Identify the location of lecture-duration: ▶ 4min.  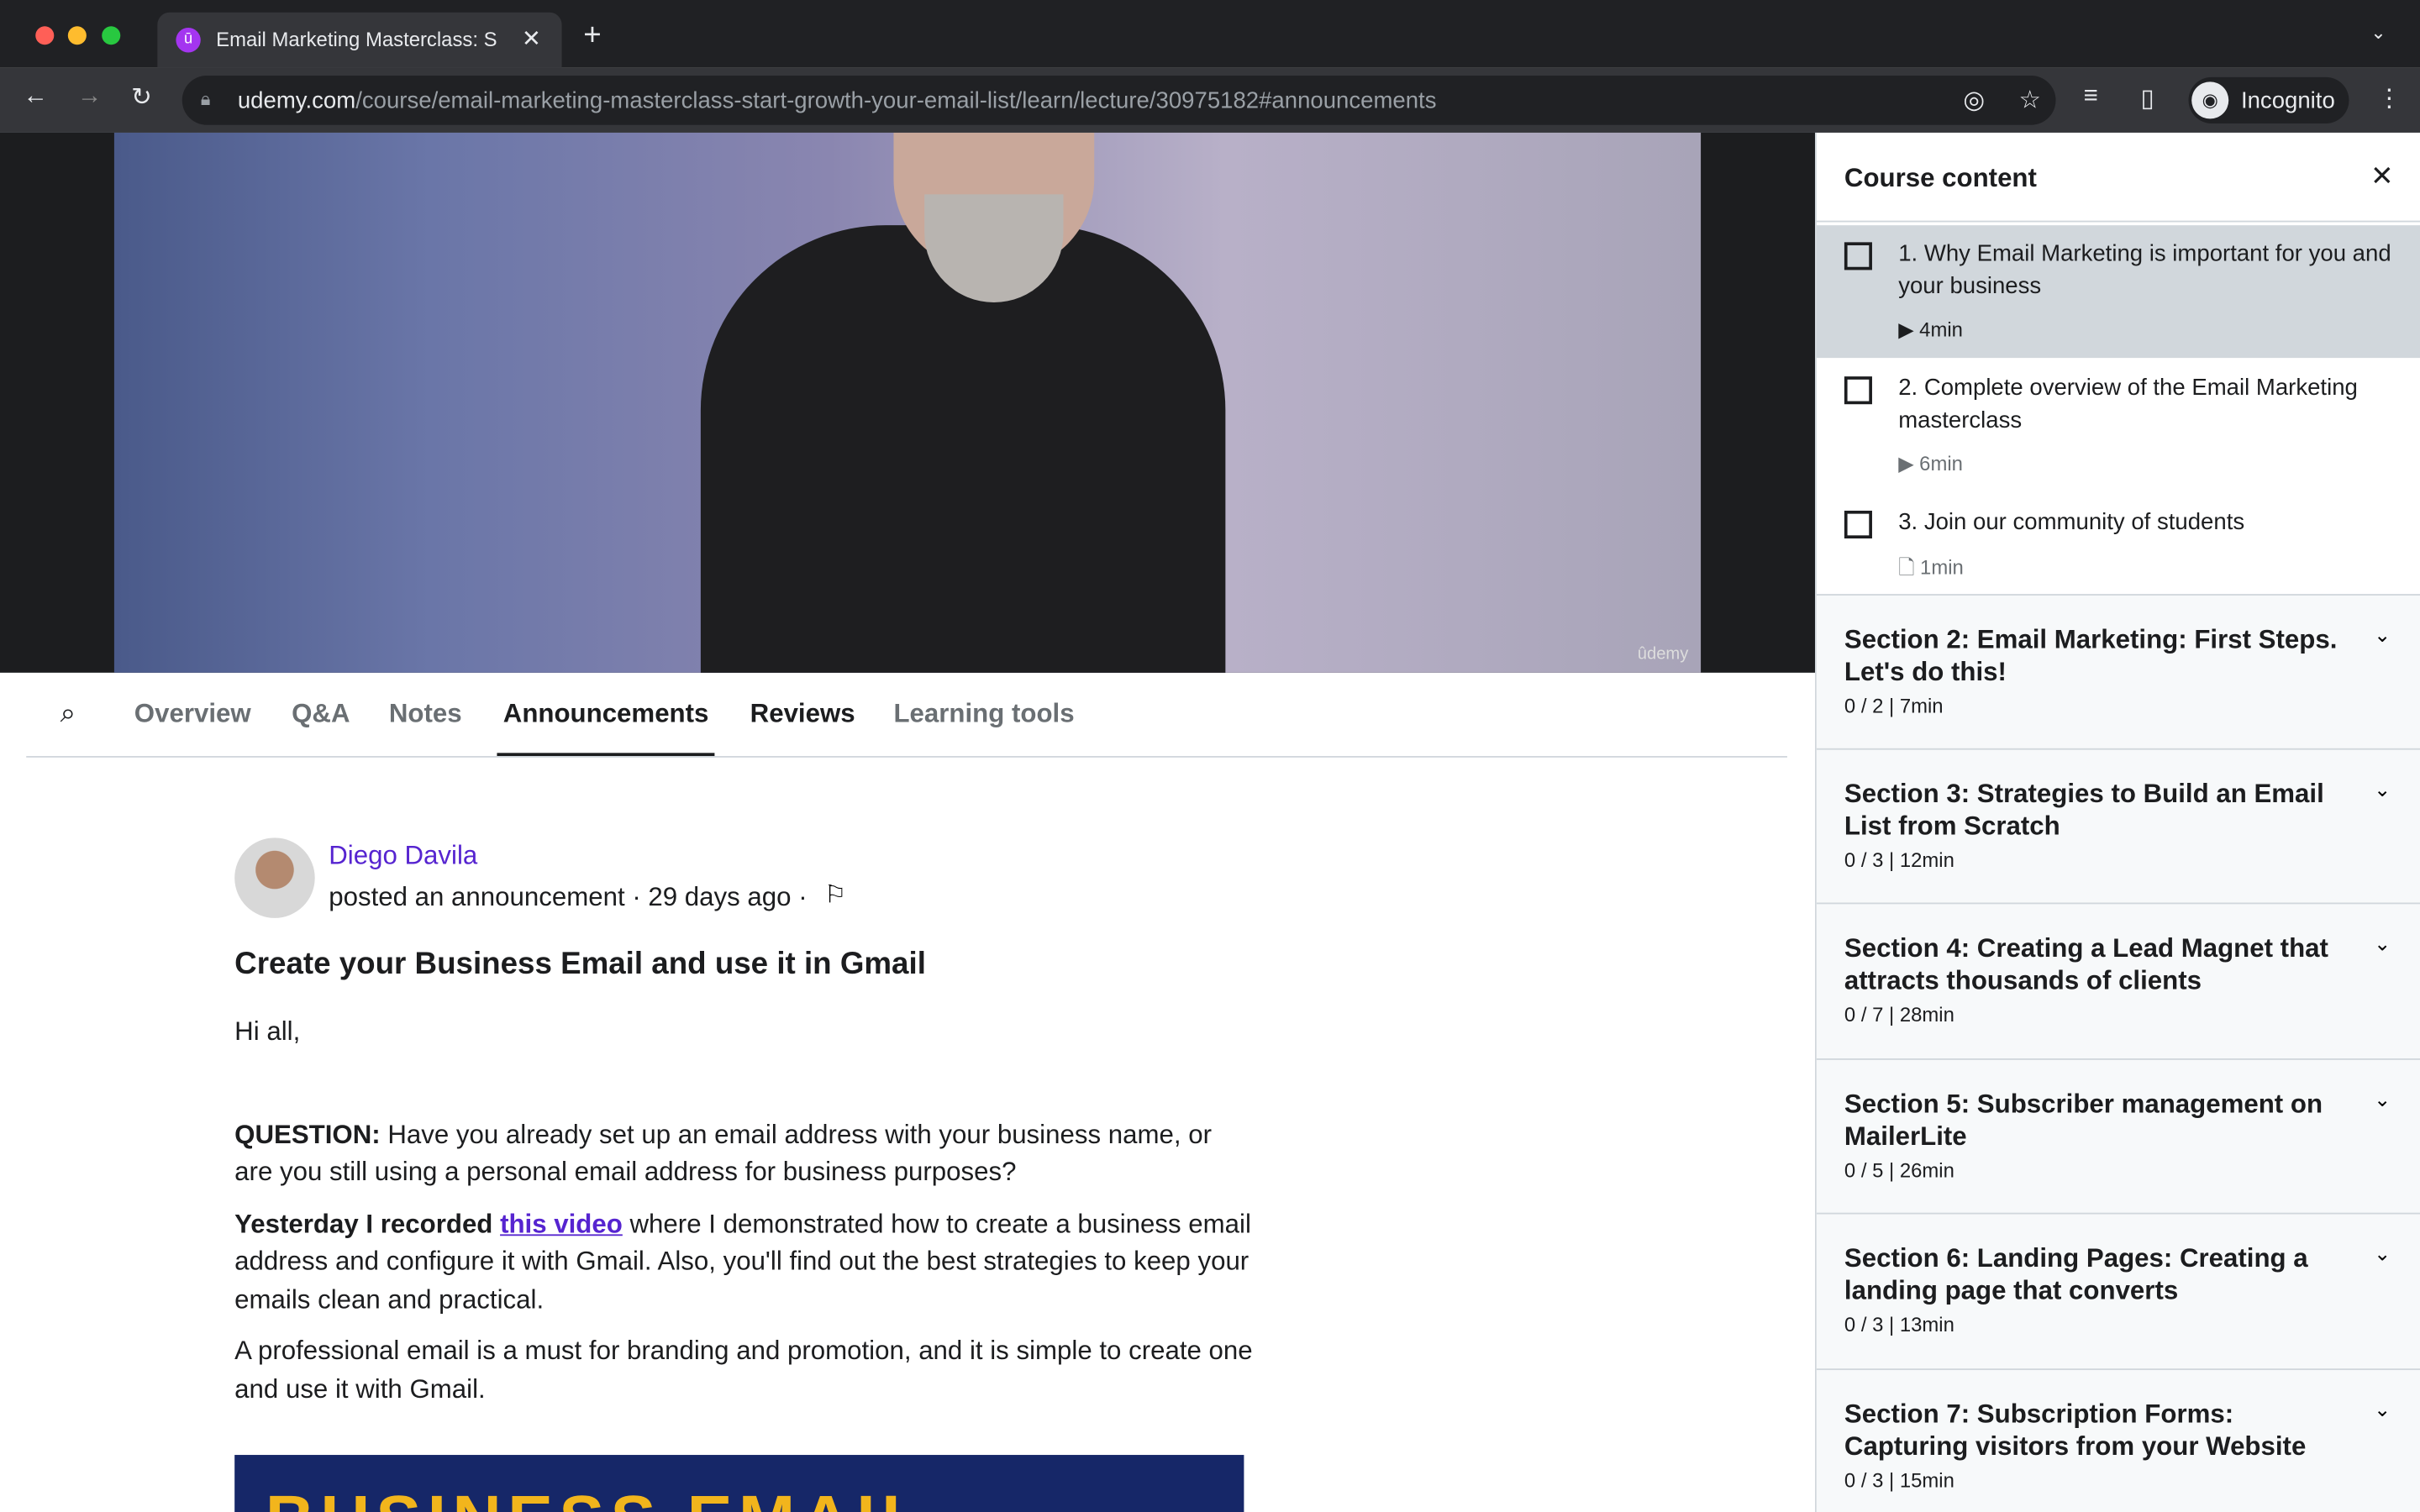
(1930, 329).